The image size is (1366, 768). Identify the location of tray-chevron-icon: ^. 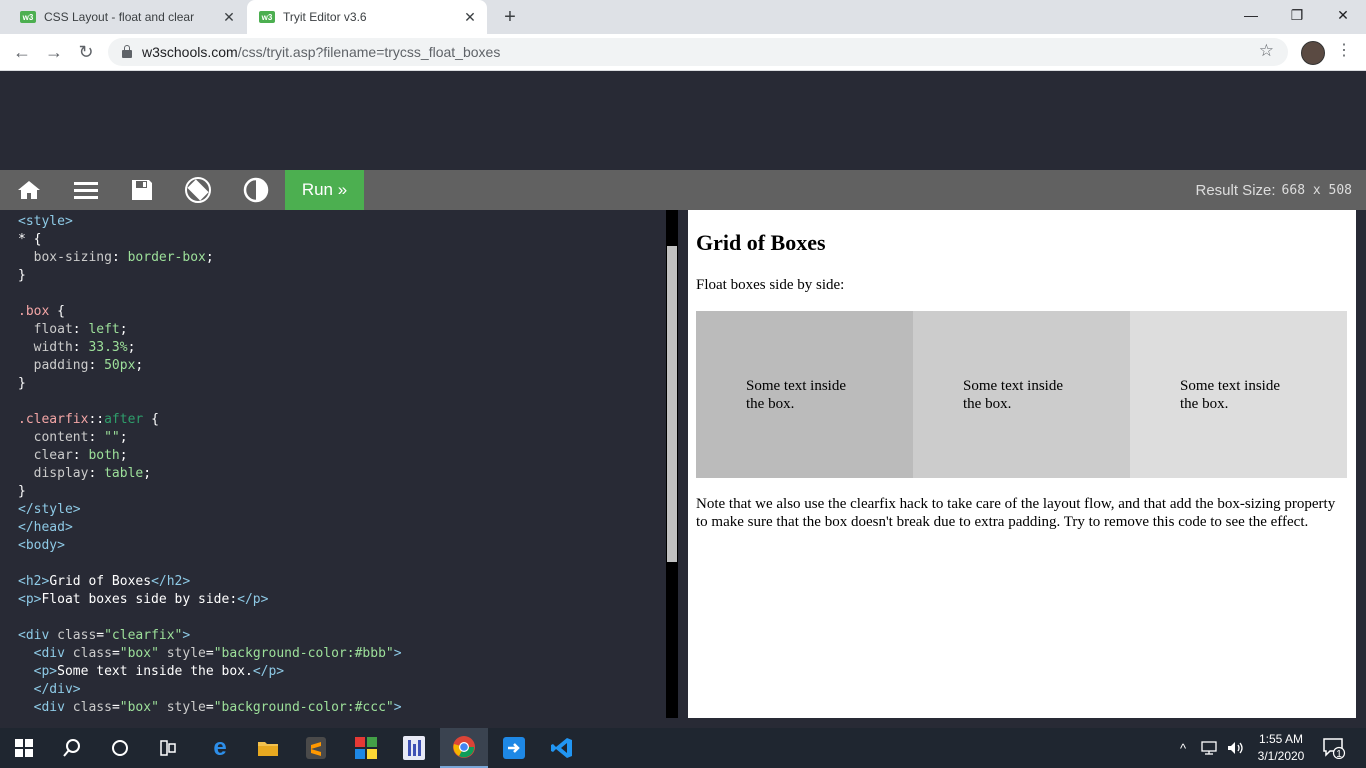
(1183, 748).